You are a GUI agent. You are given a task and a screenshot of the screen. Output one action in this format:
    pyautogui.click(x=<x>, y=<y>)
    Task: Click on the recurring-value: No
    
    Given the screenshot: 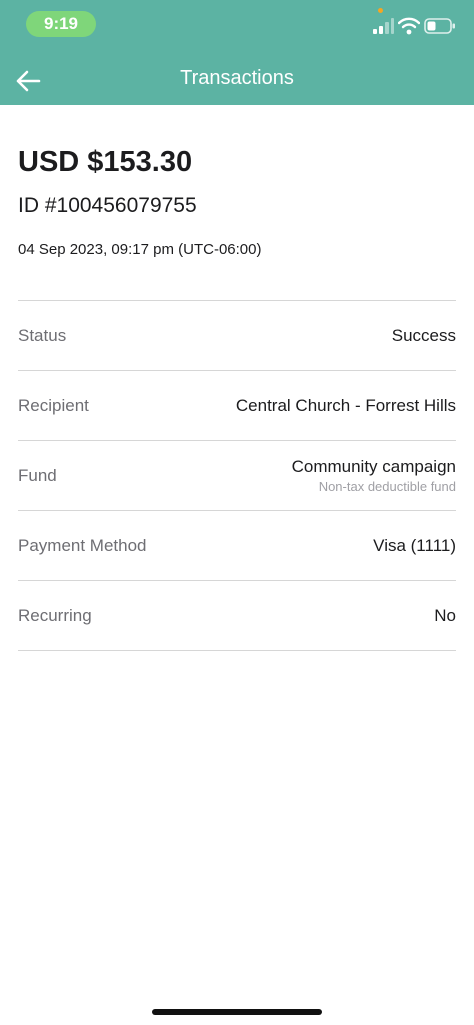 What is the action you would take?
    pyautogui.click(x=445, y=615)
    